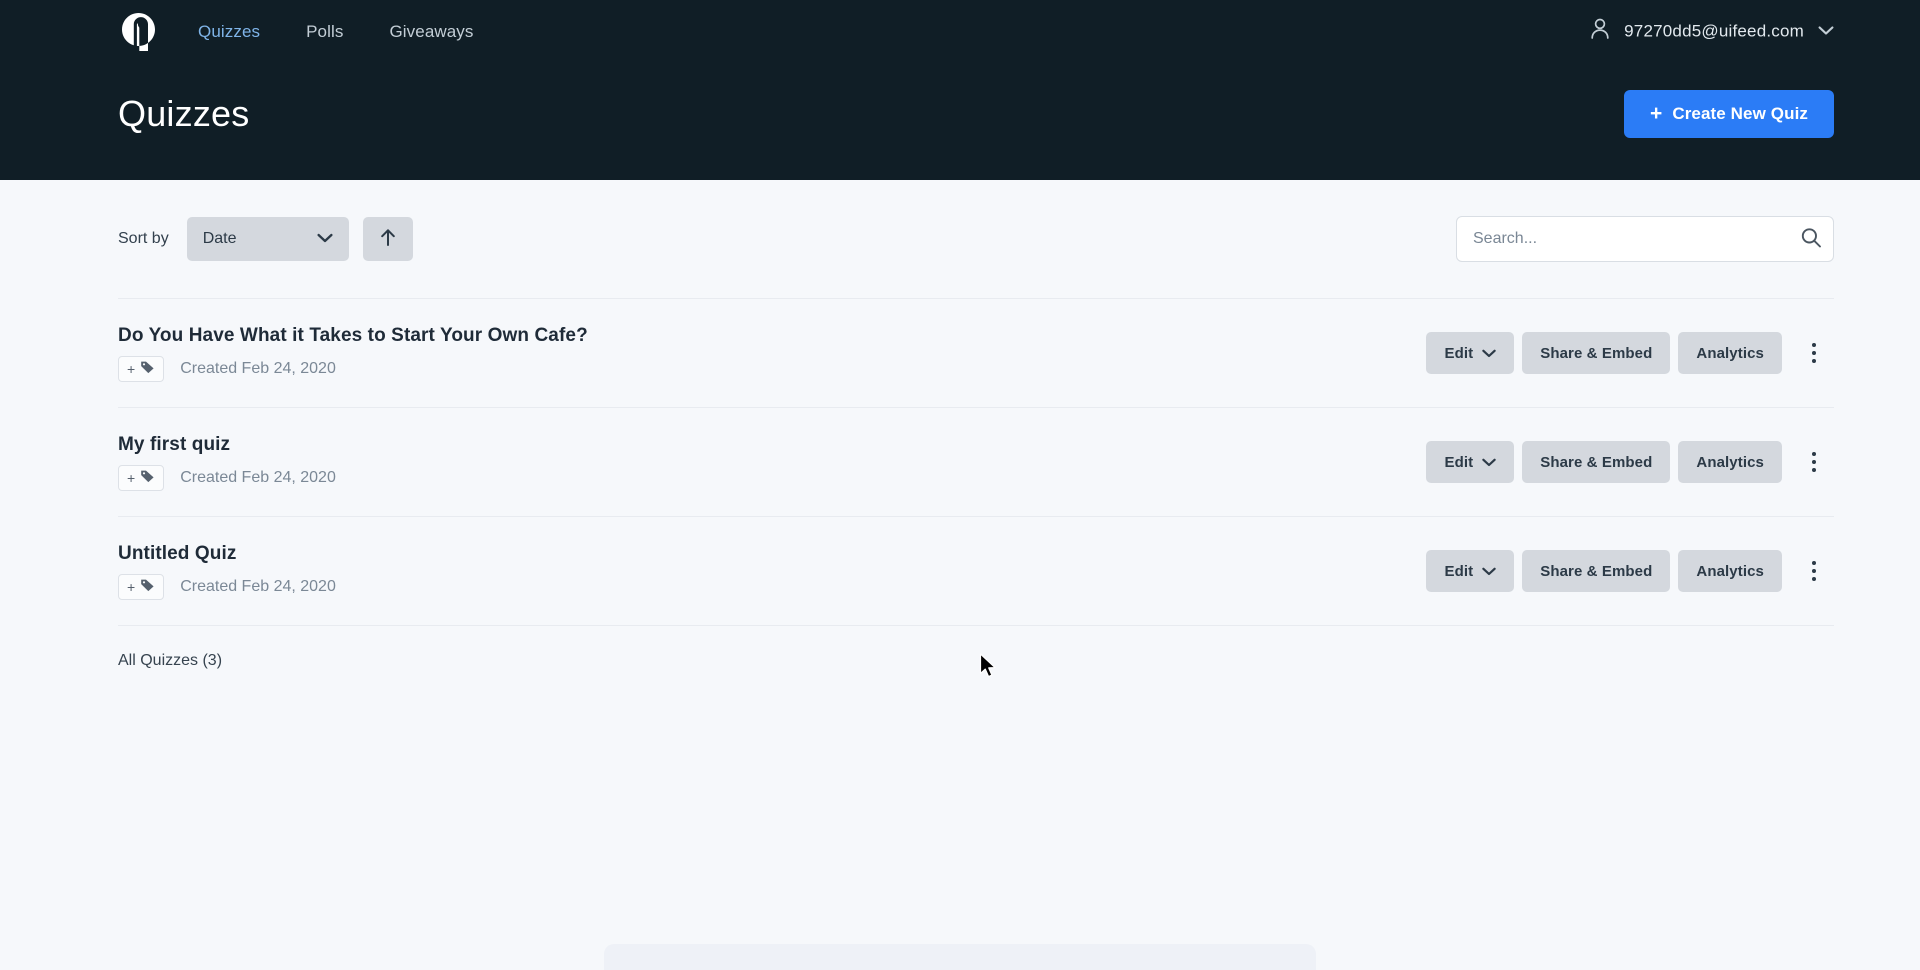 This screenshot has width=1920, height=970. What do you see at coordinates (184, 114) in the screenshot?
I see `page-title: Quizzes` at bounding box center [184, 114].